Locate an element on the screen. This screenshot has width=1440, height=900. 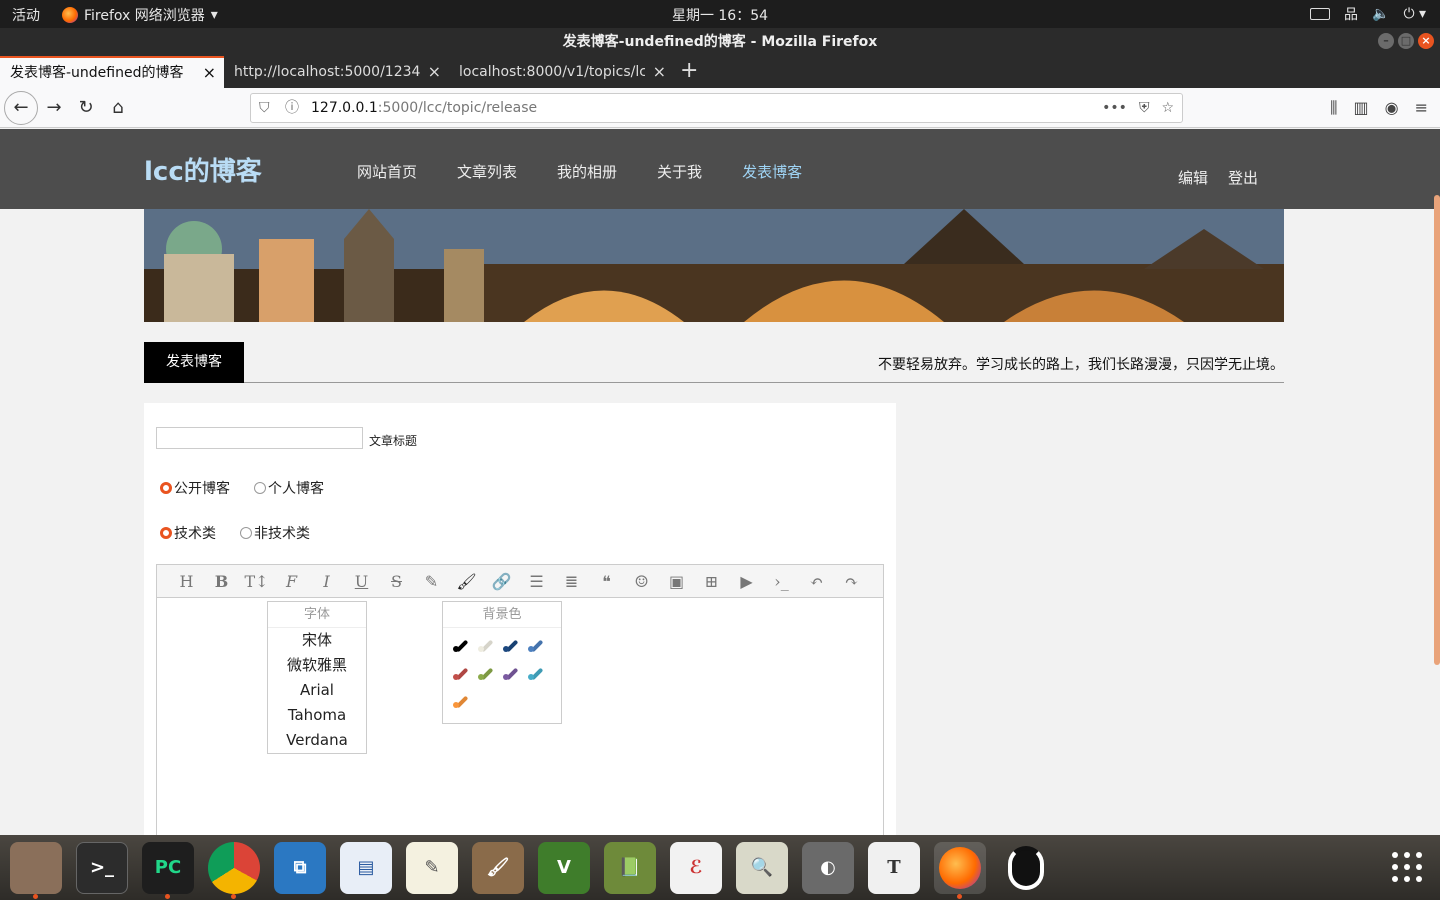
radio-tech: 技术类 is located at coordinates (188, 533).